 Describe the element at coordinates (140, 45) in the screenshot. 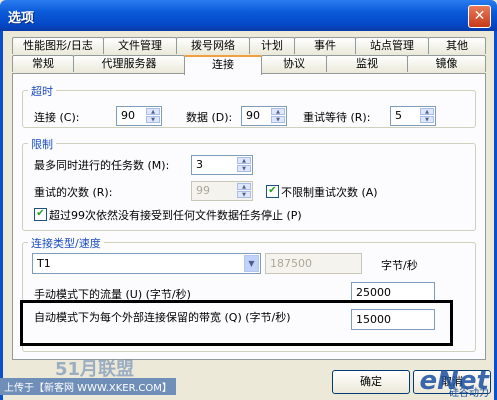

I see `tab-file-management: 文件管理` at that location.